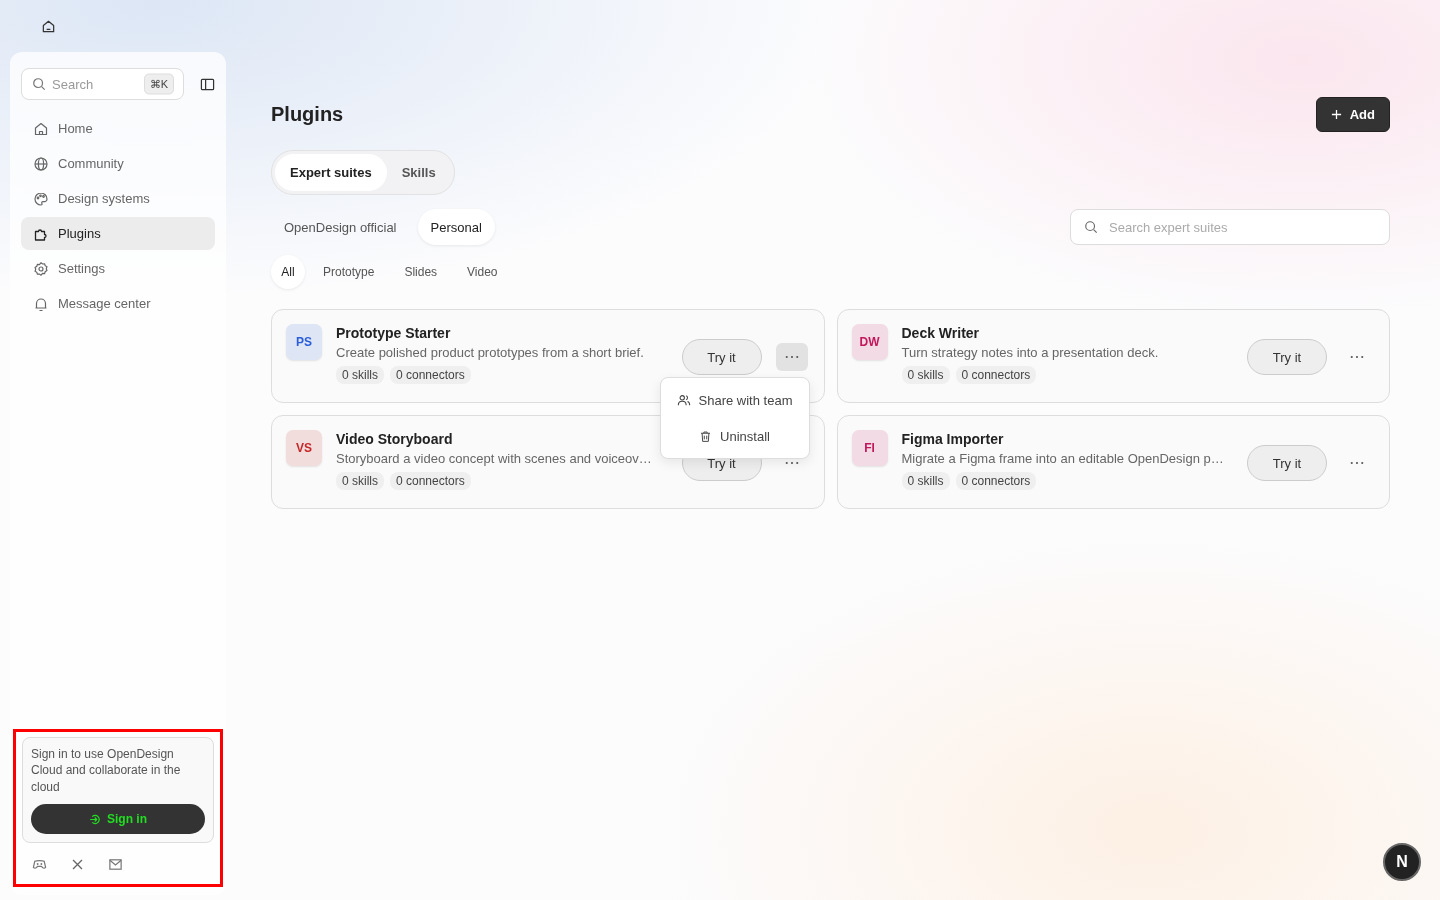  Describe the element at coordinates (304, 342) in the screenshot. I see `plugin-avatar: PS` at that location.